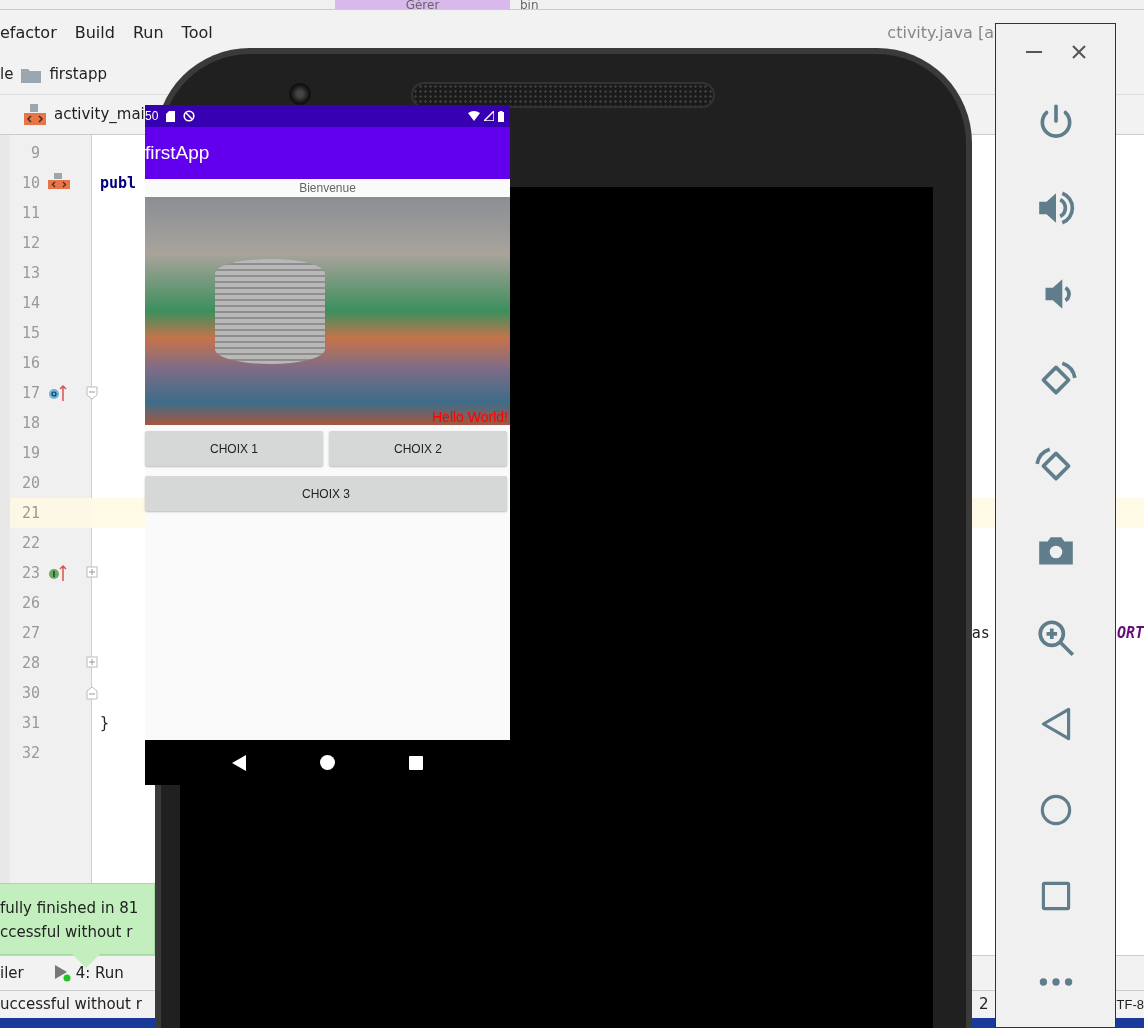 The image size is (1144, 1028). I want to click on menu-item: Tool, so click(197, 32).